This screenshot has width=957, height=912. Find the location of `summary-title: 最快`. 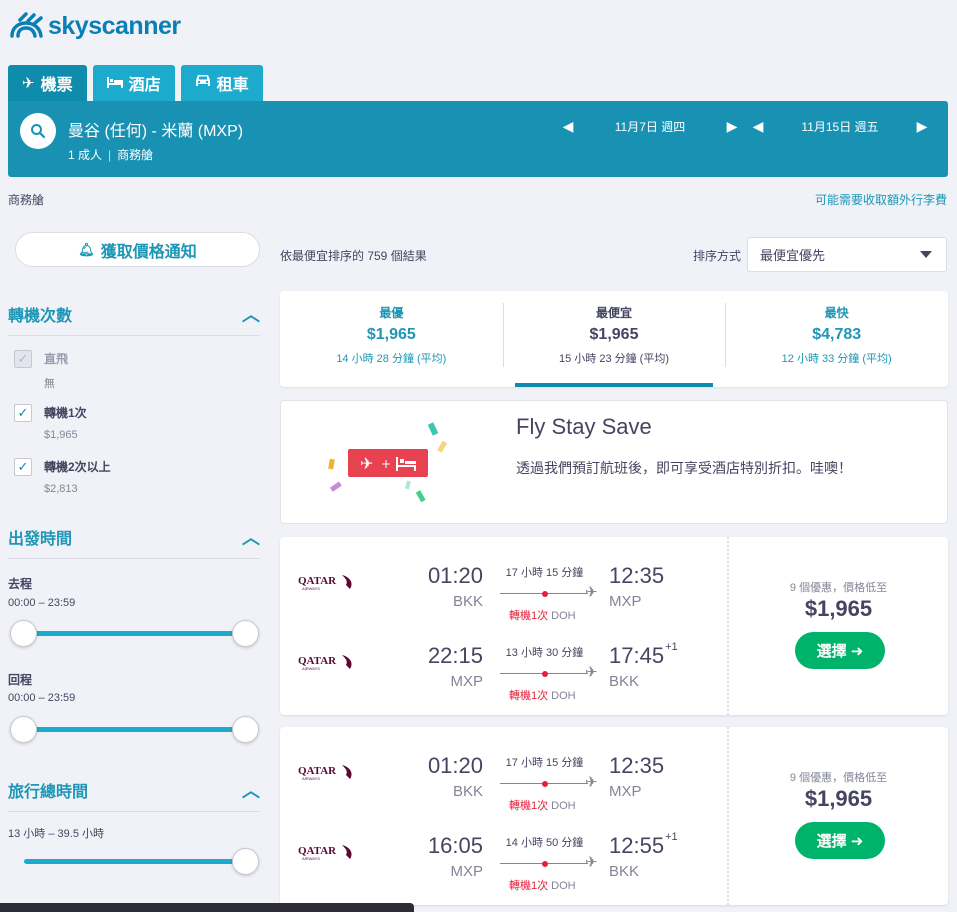

summary-title: 最快 is located at coordinates (836, 313).